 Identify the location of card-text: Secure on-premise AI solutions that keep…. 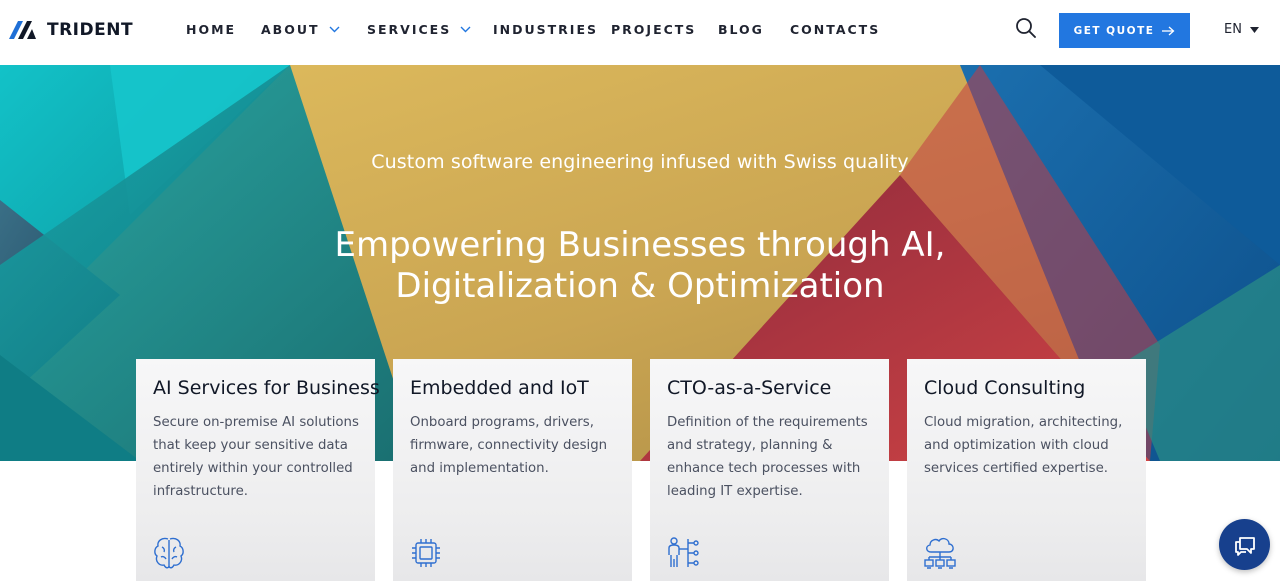
(256, 457).